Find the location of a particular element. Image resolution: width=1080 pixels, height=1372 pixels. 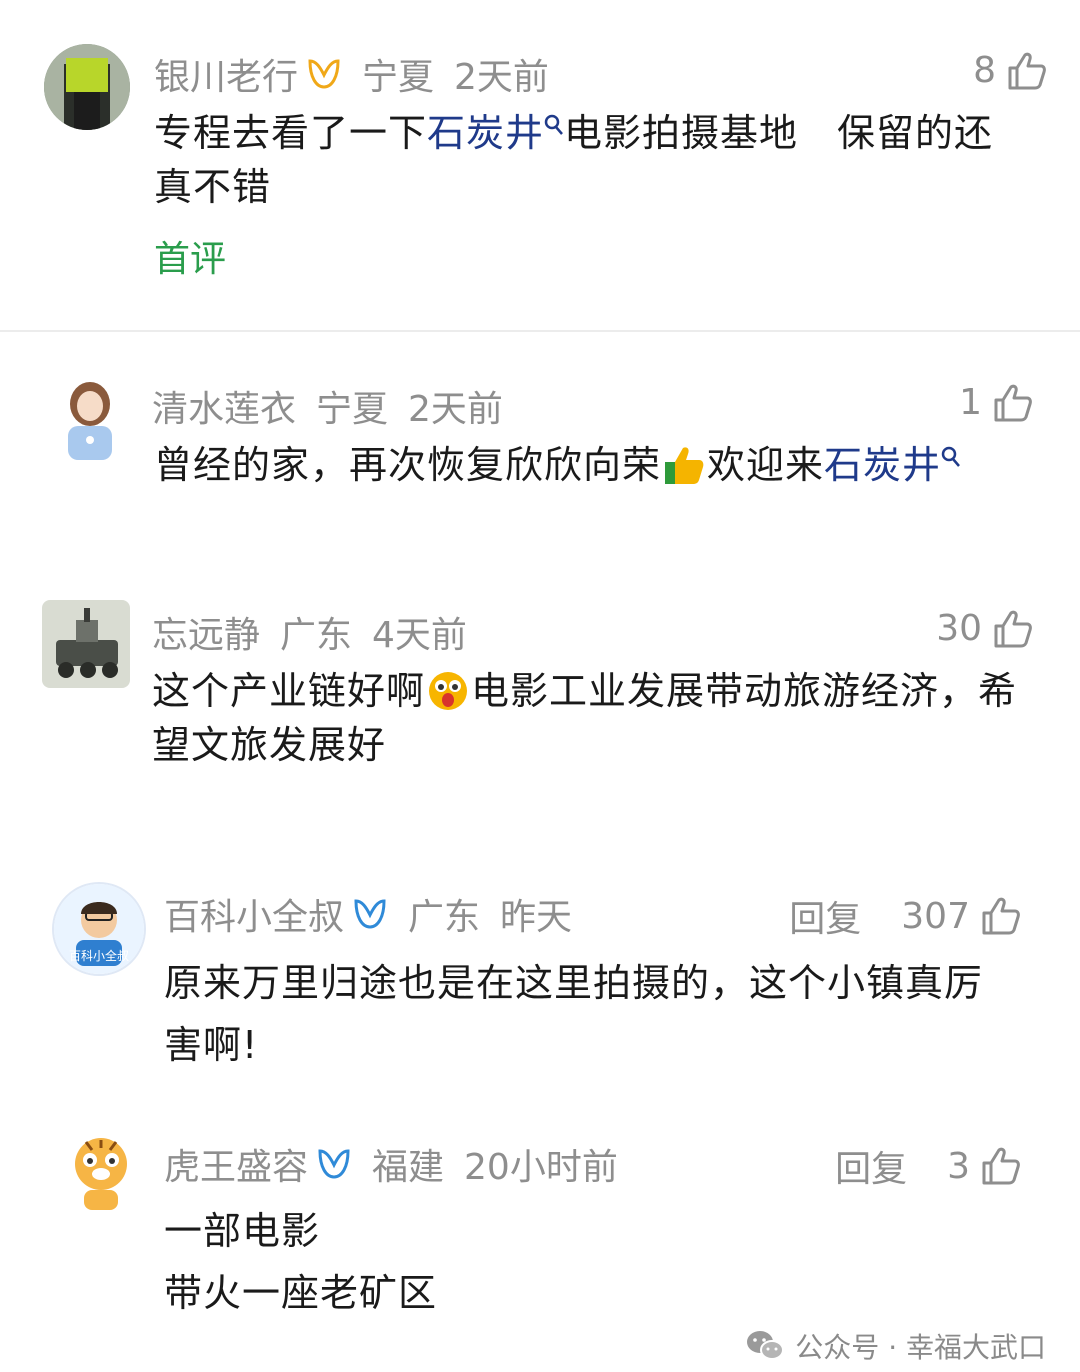

comment-text: 原来万里归途也是在这里拍摄的，这个小镇真厉 害啊! is located at coordinates (574, 1014).